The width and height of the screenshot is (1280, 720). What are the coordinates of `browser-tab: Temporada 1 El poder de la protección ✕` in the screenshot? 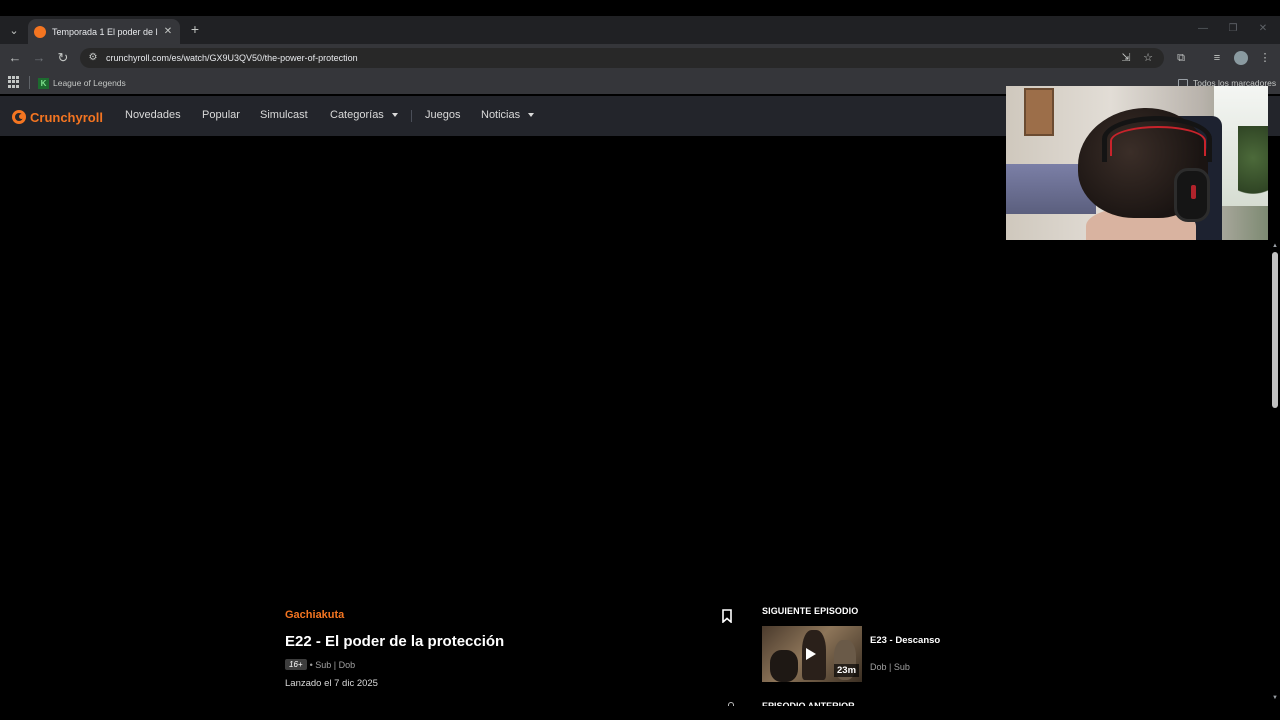 It's located at (104, 31).